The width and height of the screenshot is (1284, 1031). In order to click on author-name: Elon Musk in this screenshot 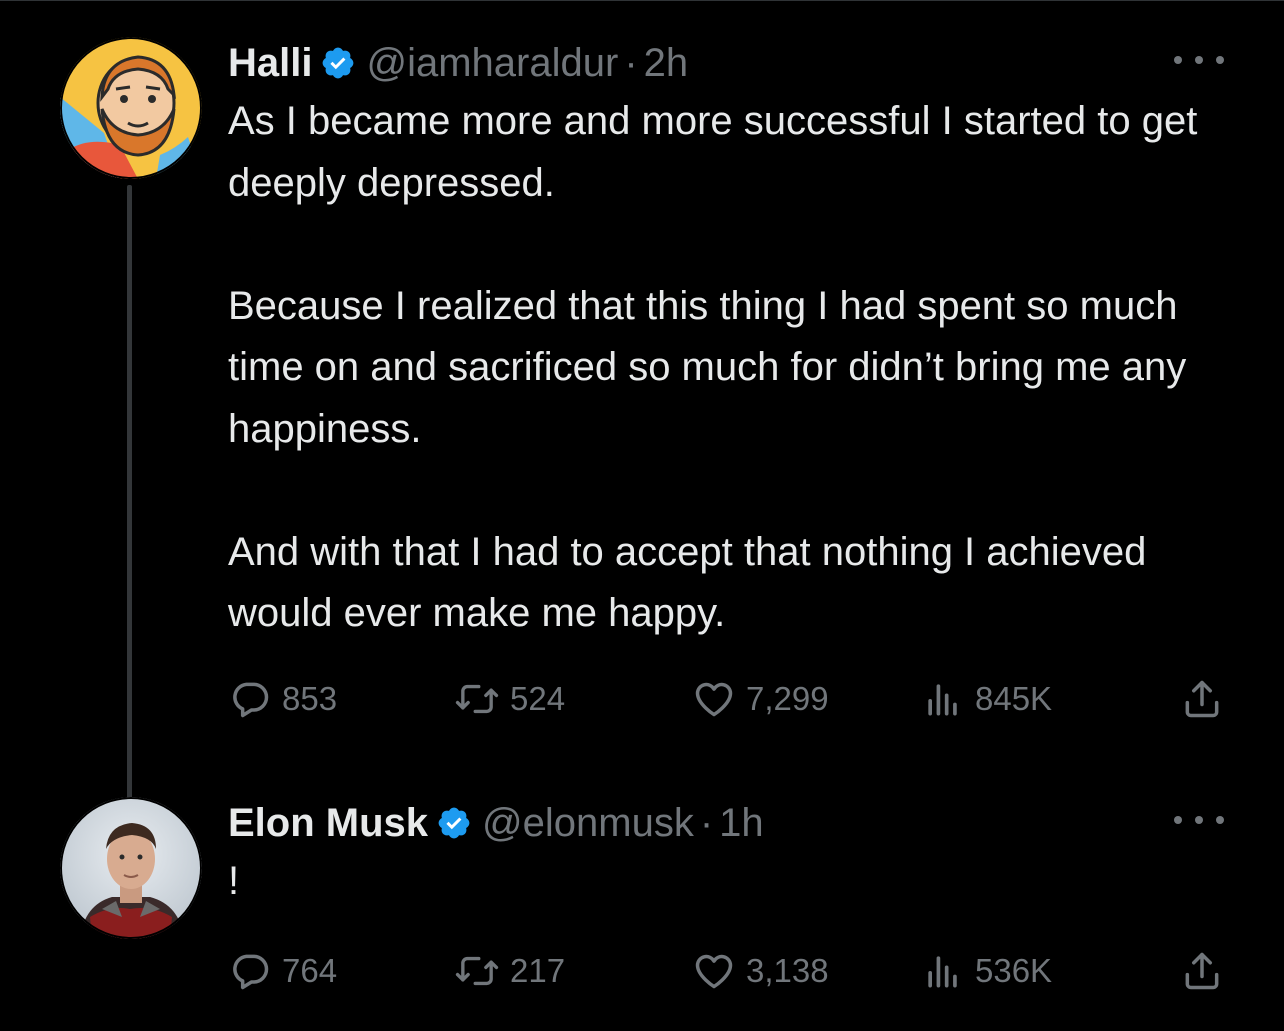, I will do `click(328, 823)`.